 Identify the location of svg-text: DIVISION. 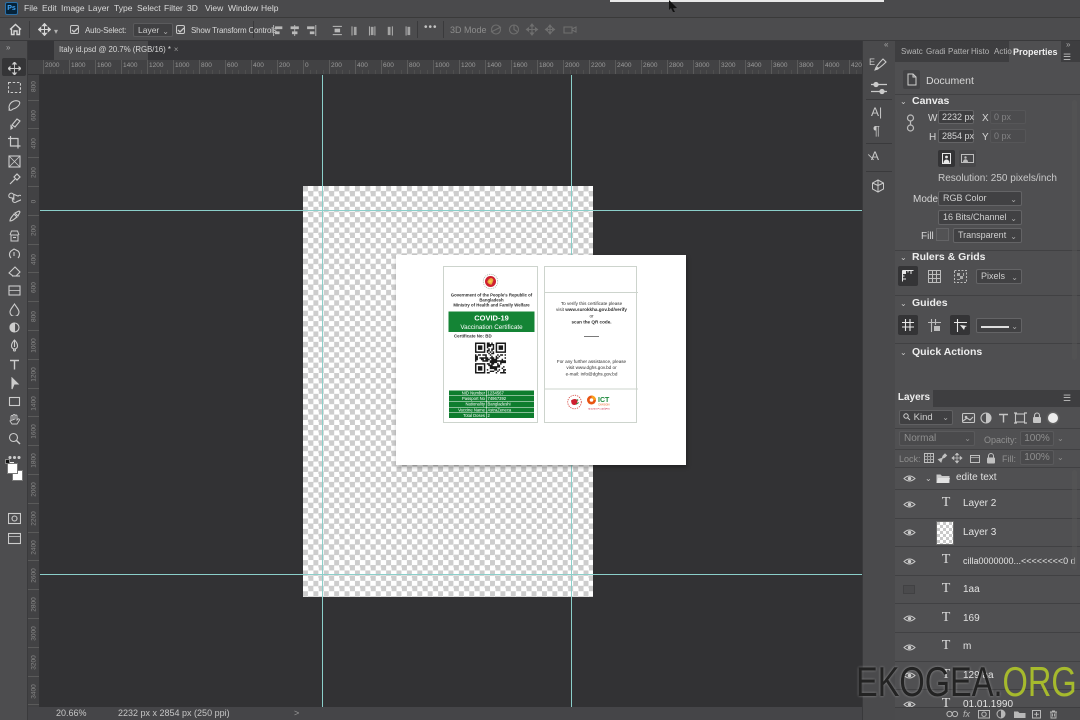
(604, 405).